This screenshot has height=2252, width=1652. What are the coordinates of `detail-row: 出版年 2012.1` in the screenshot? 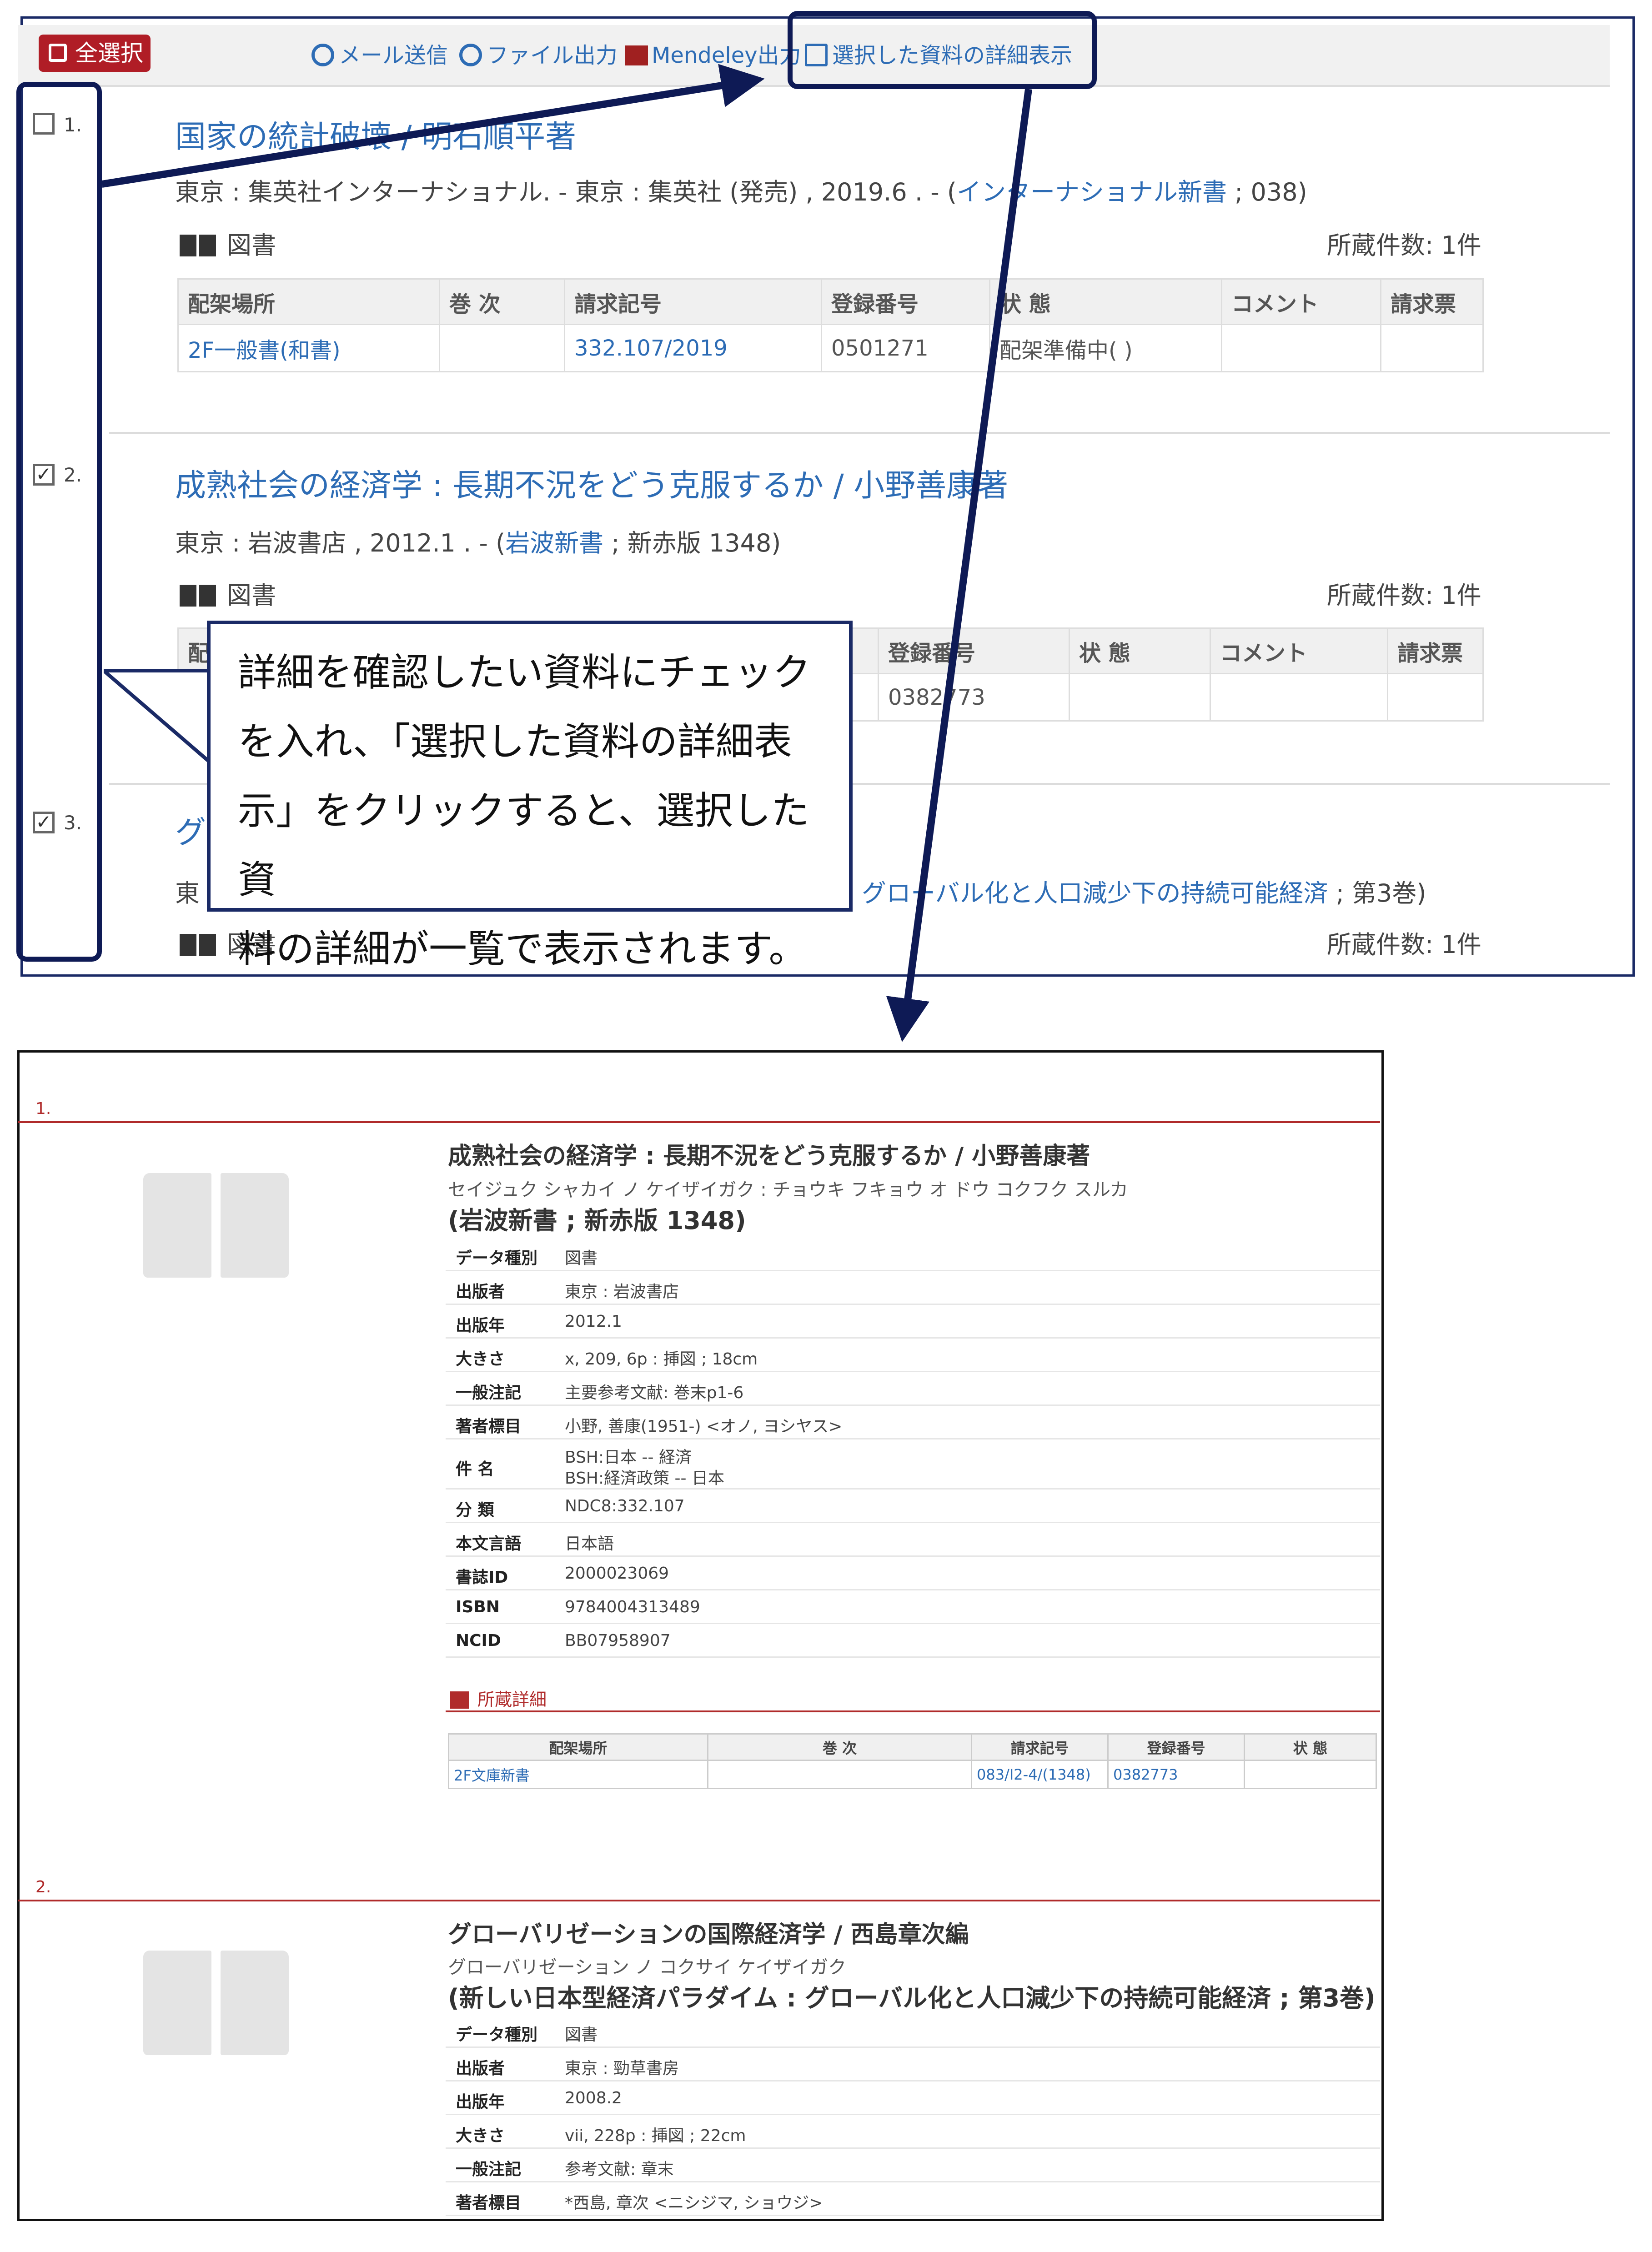 It's located at (913, 1322).